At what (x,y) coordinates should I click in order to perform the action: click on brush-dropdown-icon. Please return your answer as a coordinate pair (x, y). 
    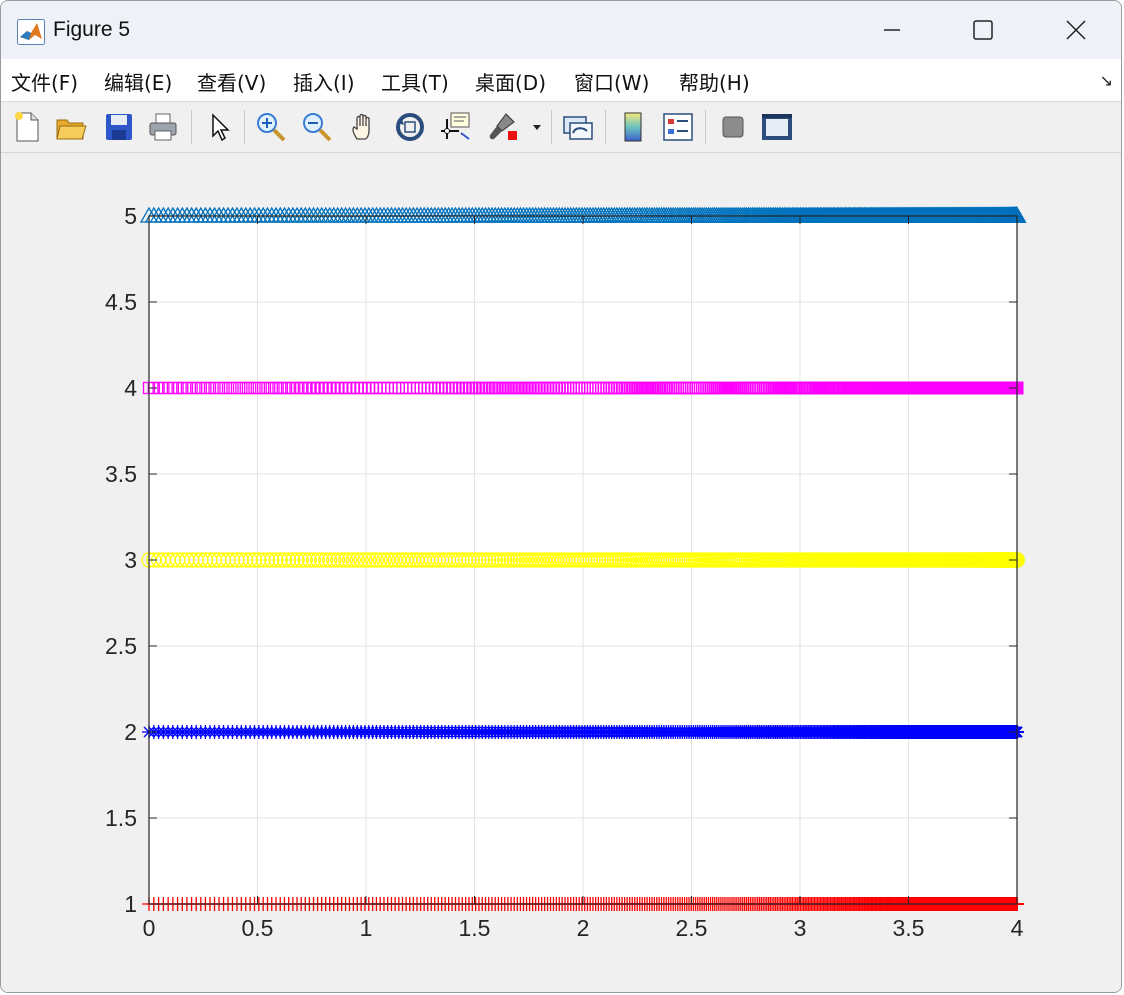
    Looking at the image, I should click on (537, 127).